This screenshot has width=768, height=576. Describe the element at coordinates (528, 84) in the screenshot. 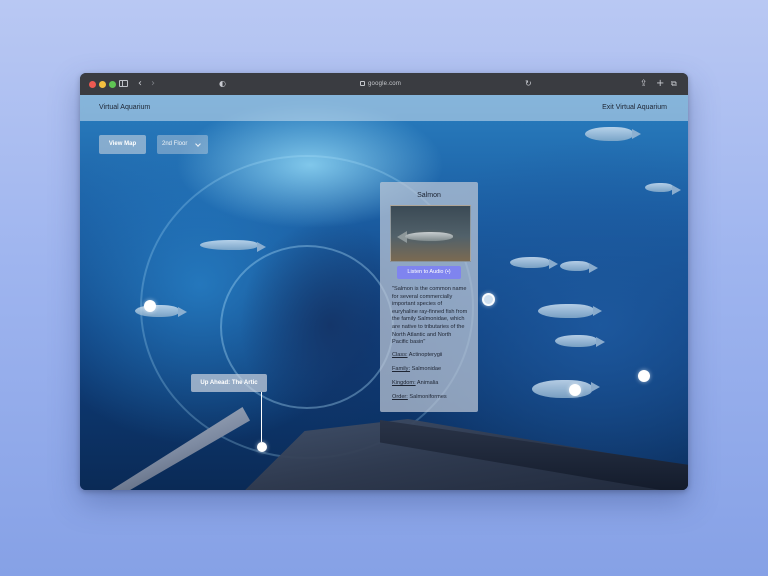

I see `reload-icon: ↻` at that location.